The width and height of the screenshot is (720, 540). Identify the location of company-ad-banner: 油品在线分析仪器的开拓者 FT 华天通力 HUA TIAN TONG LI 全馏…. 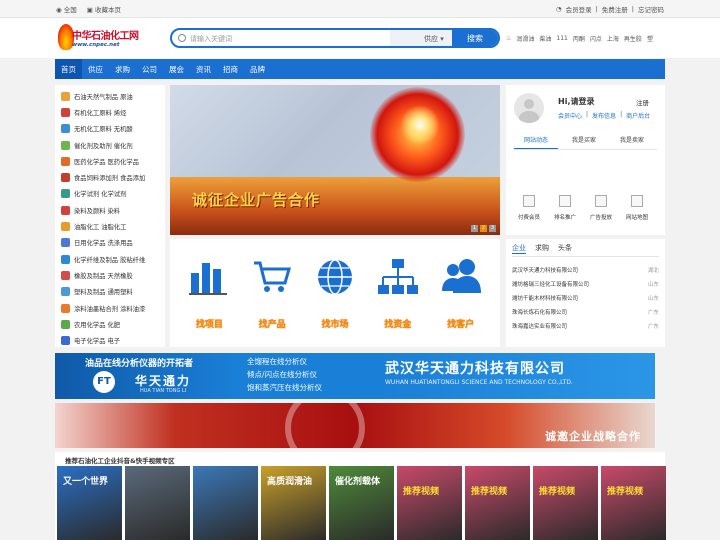
(355, 376).